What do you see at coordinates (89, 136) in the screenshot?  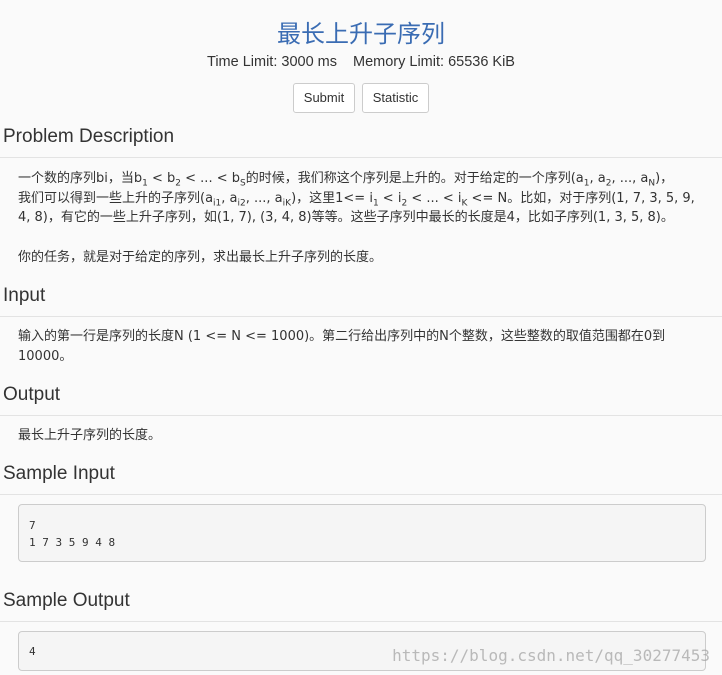 I see `section-title-description: Problem Description` at bounding box center [89, 136].